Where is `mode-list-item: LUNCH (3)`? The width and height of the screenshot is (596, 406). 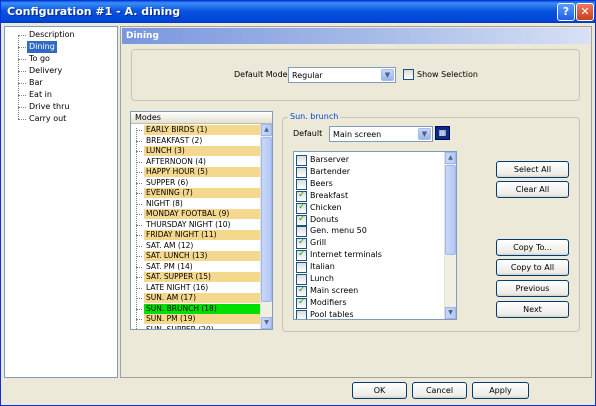 mode-list-item: LUNCH (3) is located at coordinates (198, 151).